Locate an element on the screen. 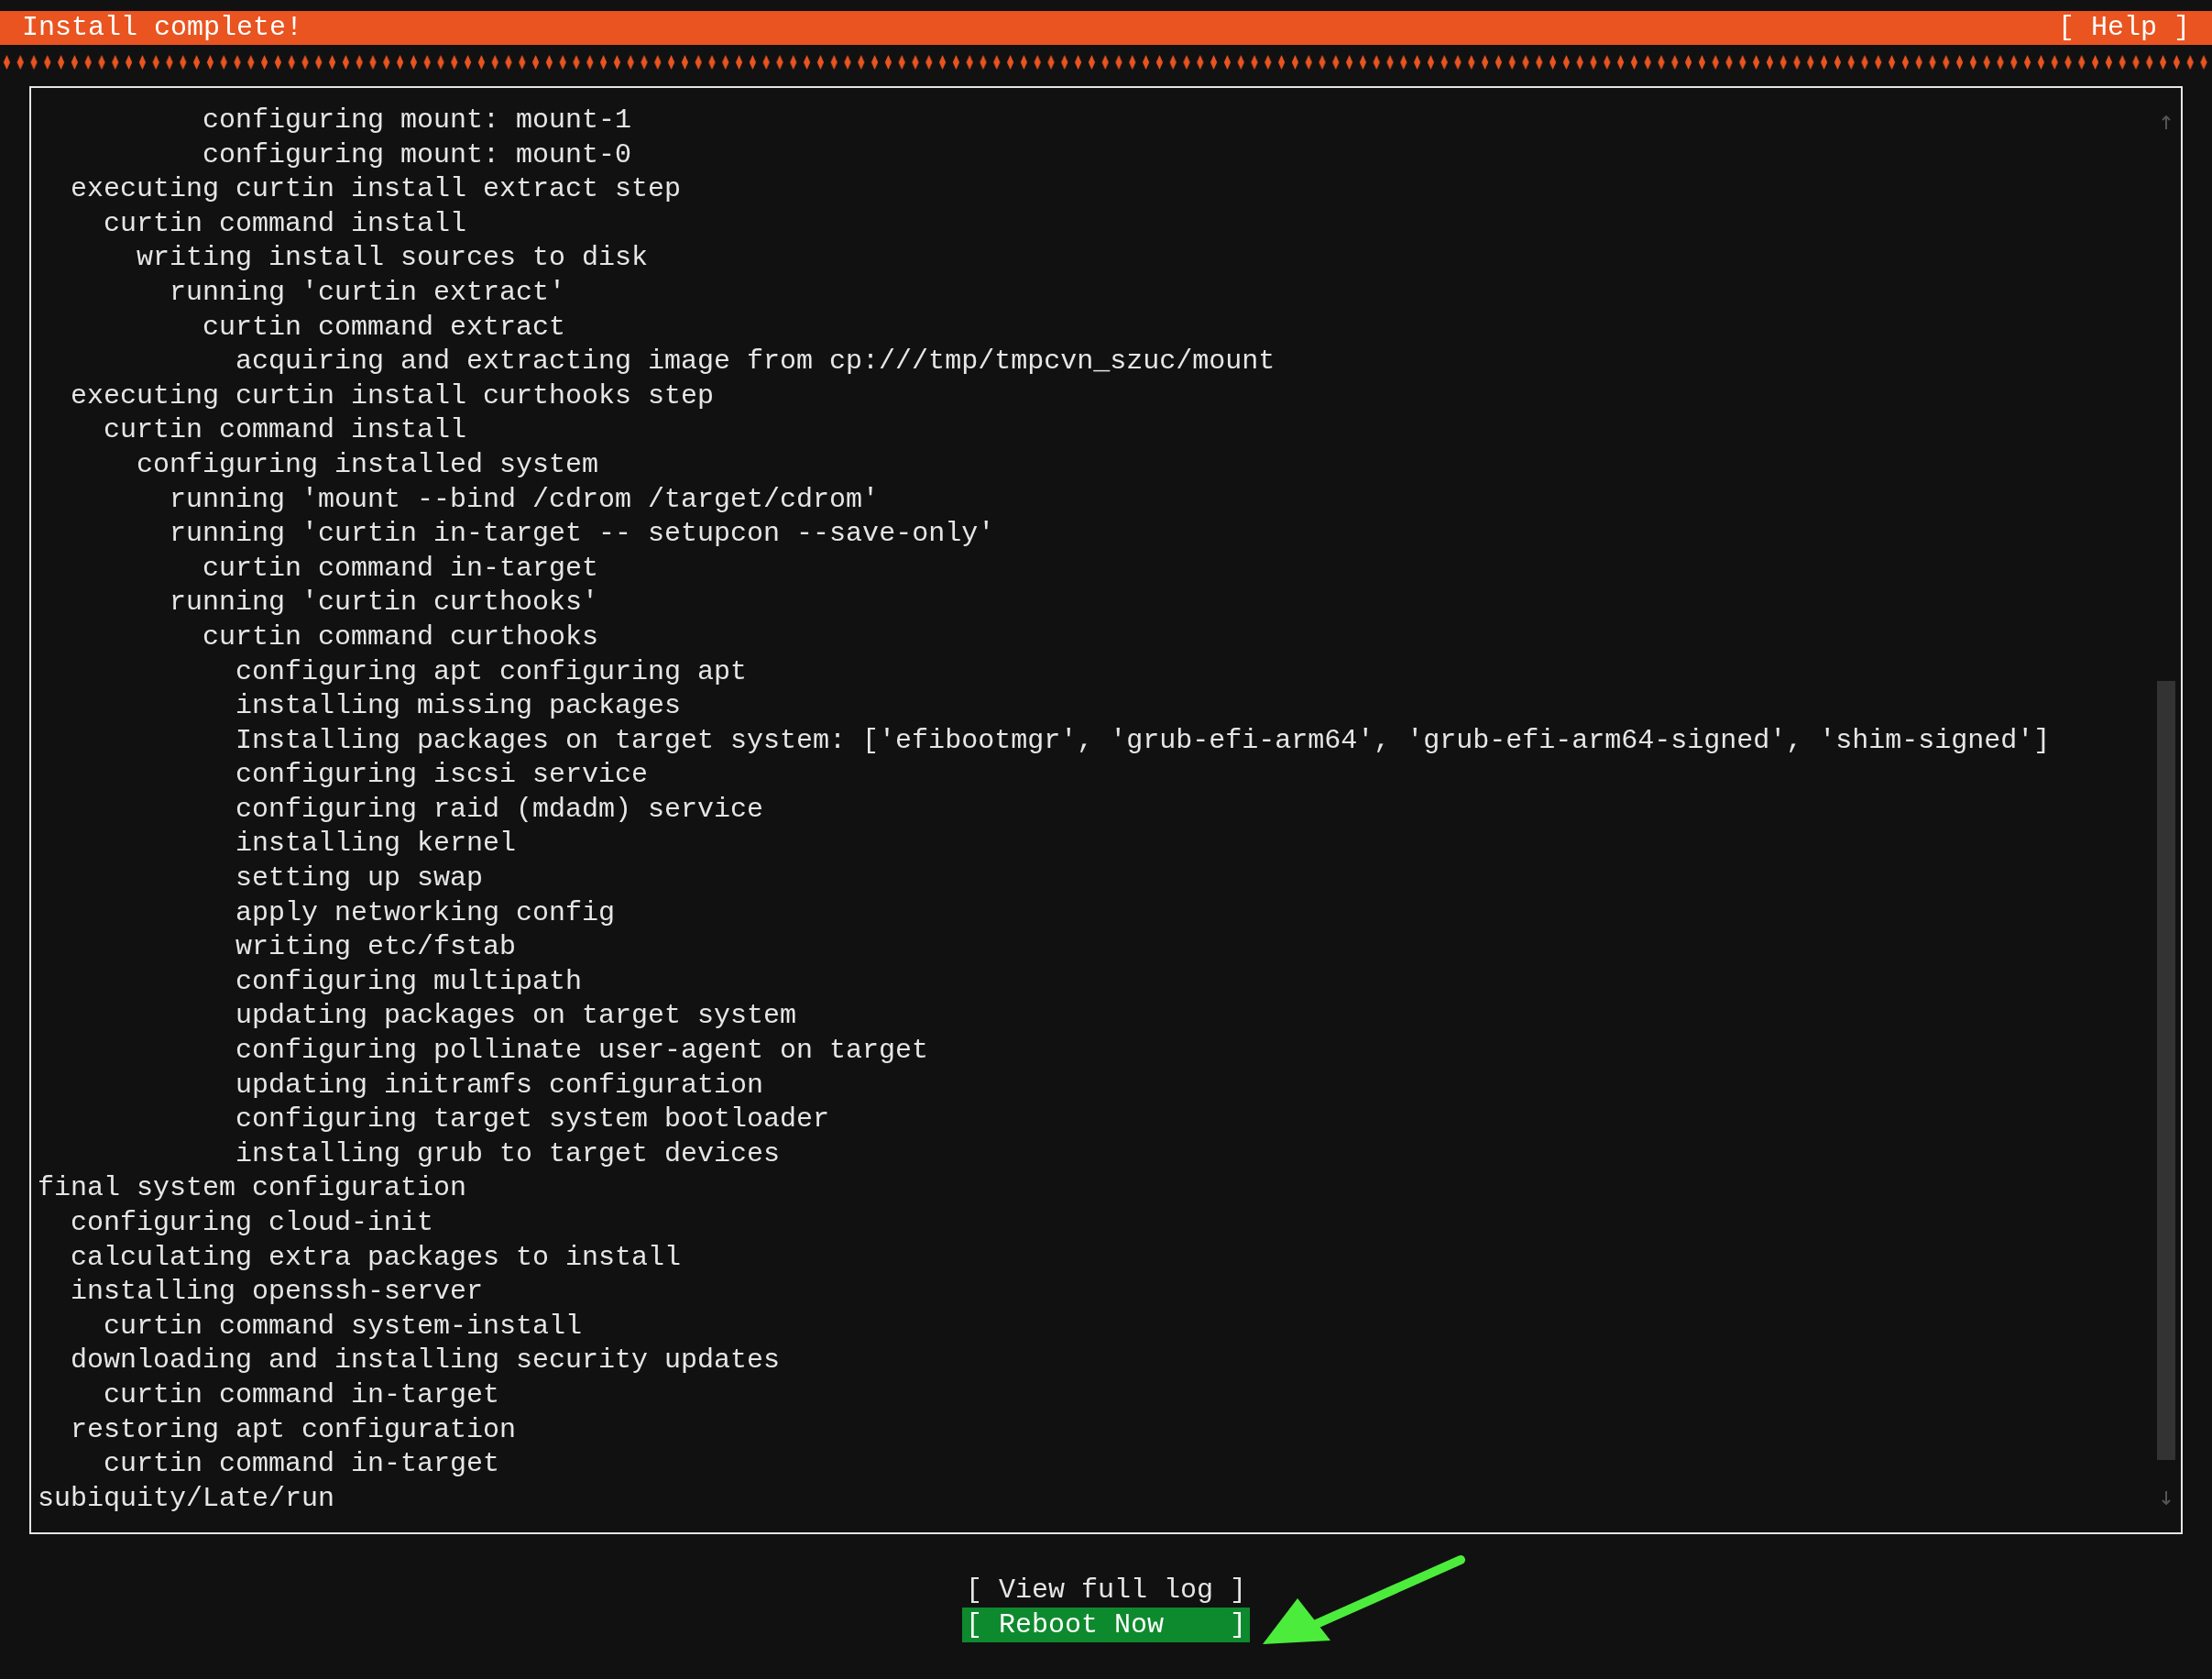 This screenshot has height=1679, width=2212. log-line: running 'mount --bind /cdrom /target/cdrom' is located at coordinates (525, 500).